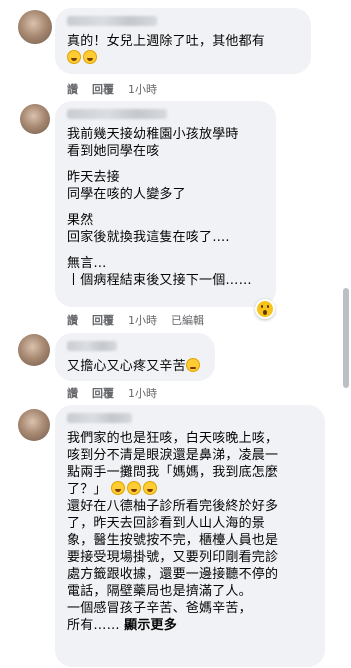 This screenshot has width=351, height=668. Describe the element at coordinates (136, 366) in the screenshot. I see `comment-text: 又擔心又心疼又辛苦` at that location.